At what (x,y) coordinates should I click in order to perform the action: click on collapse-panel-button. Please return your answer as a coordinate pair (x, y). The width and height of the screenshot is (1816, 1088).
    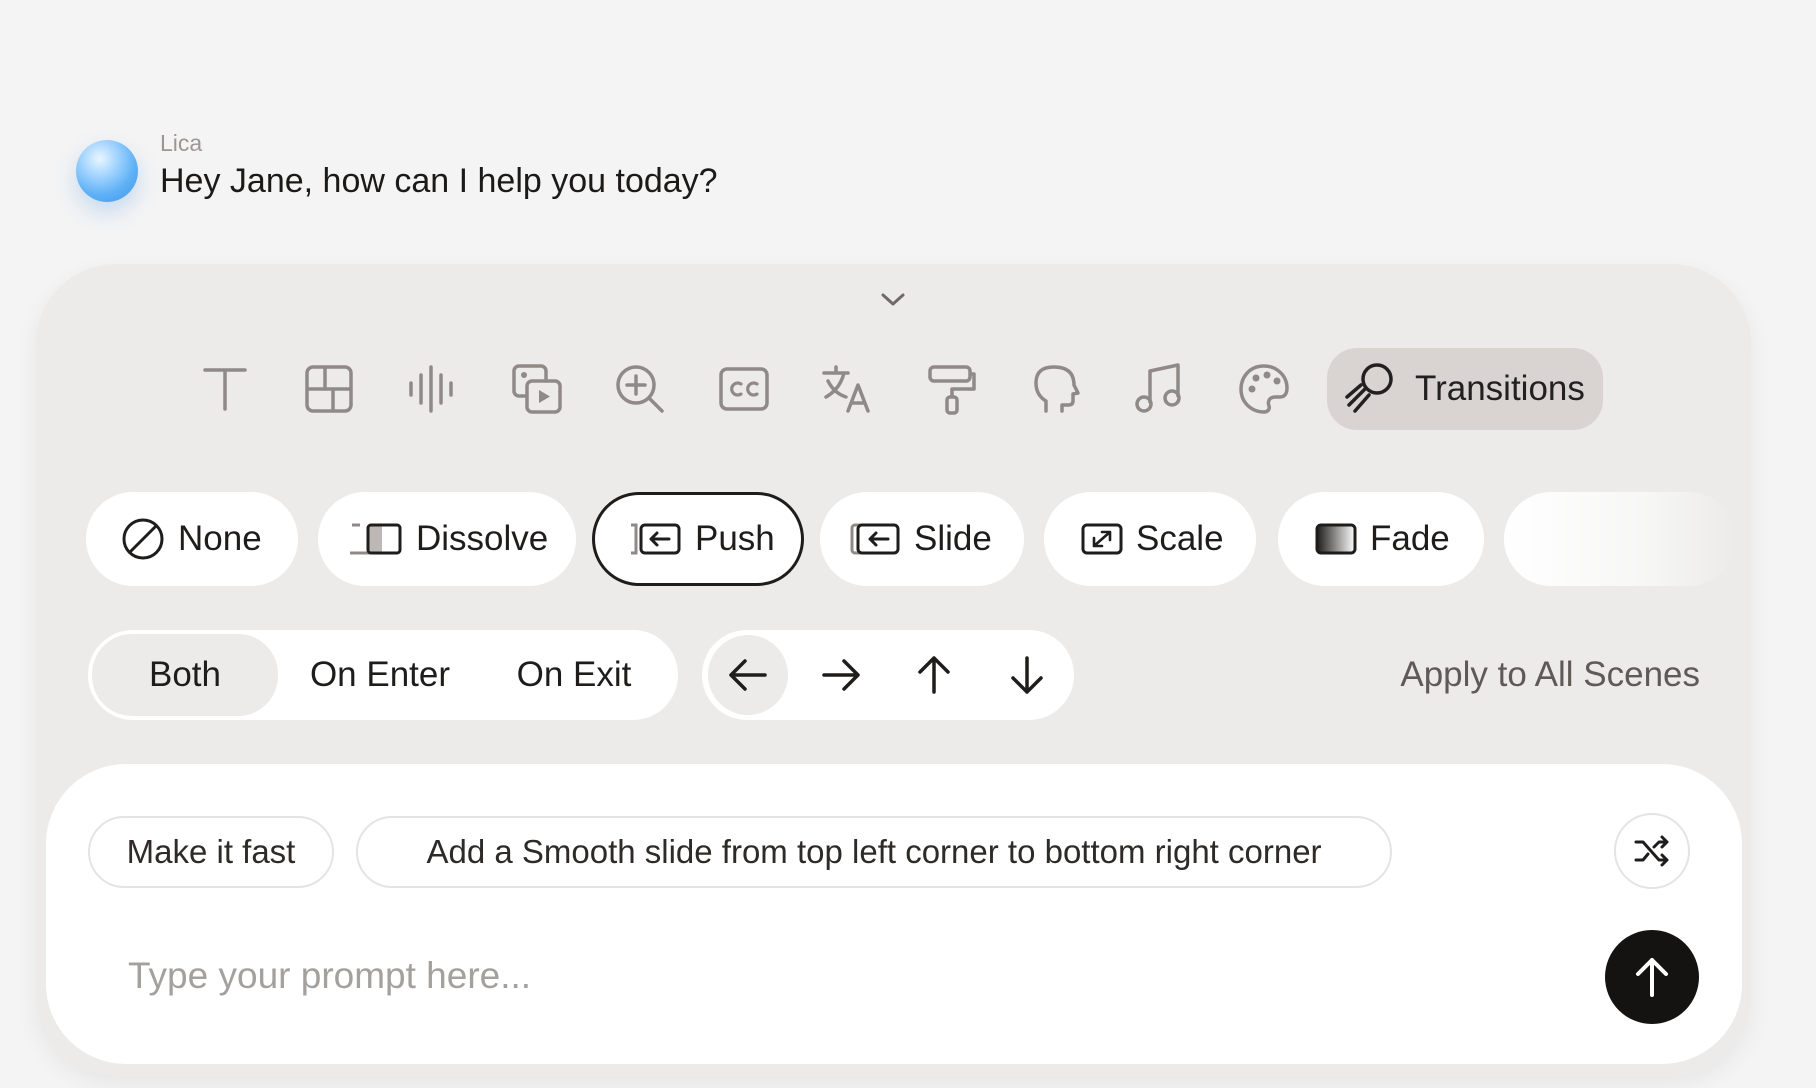
    Looking at the image, I should click on (893, 299).